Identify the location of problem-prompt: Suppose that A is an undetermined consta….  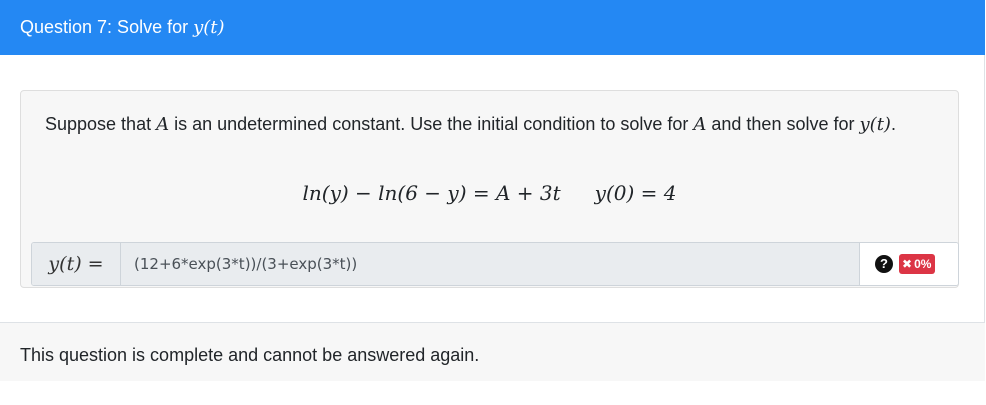
(490, 124).